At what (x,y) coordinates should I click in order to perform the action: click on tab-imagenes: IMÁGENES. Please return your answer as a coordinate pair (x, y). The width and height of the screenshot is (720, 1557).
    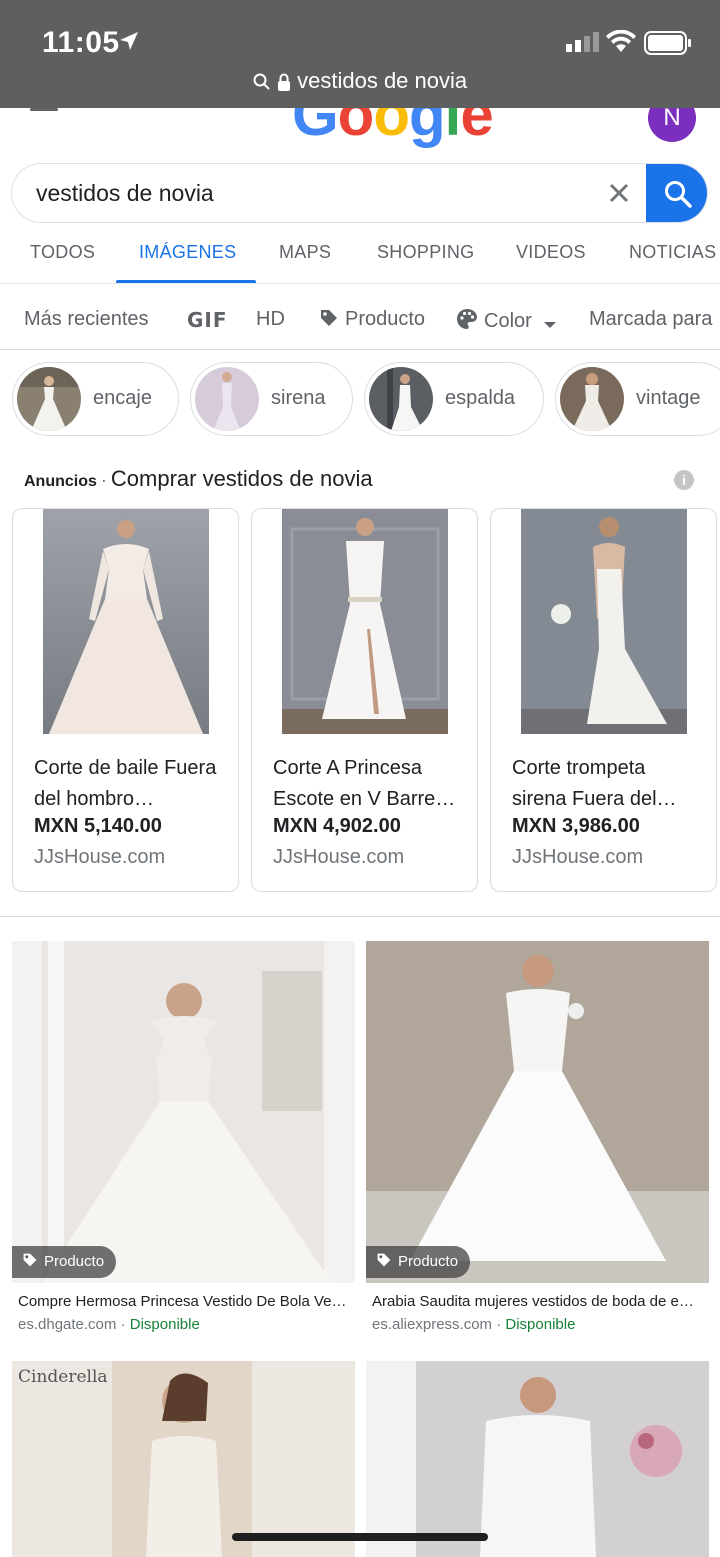
    Looking at the image, I should click on (187, 252).